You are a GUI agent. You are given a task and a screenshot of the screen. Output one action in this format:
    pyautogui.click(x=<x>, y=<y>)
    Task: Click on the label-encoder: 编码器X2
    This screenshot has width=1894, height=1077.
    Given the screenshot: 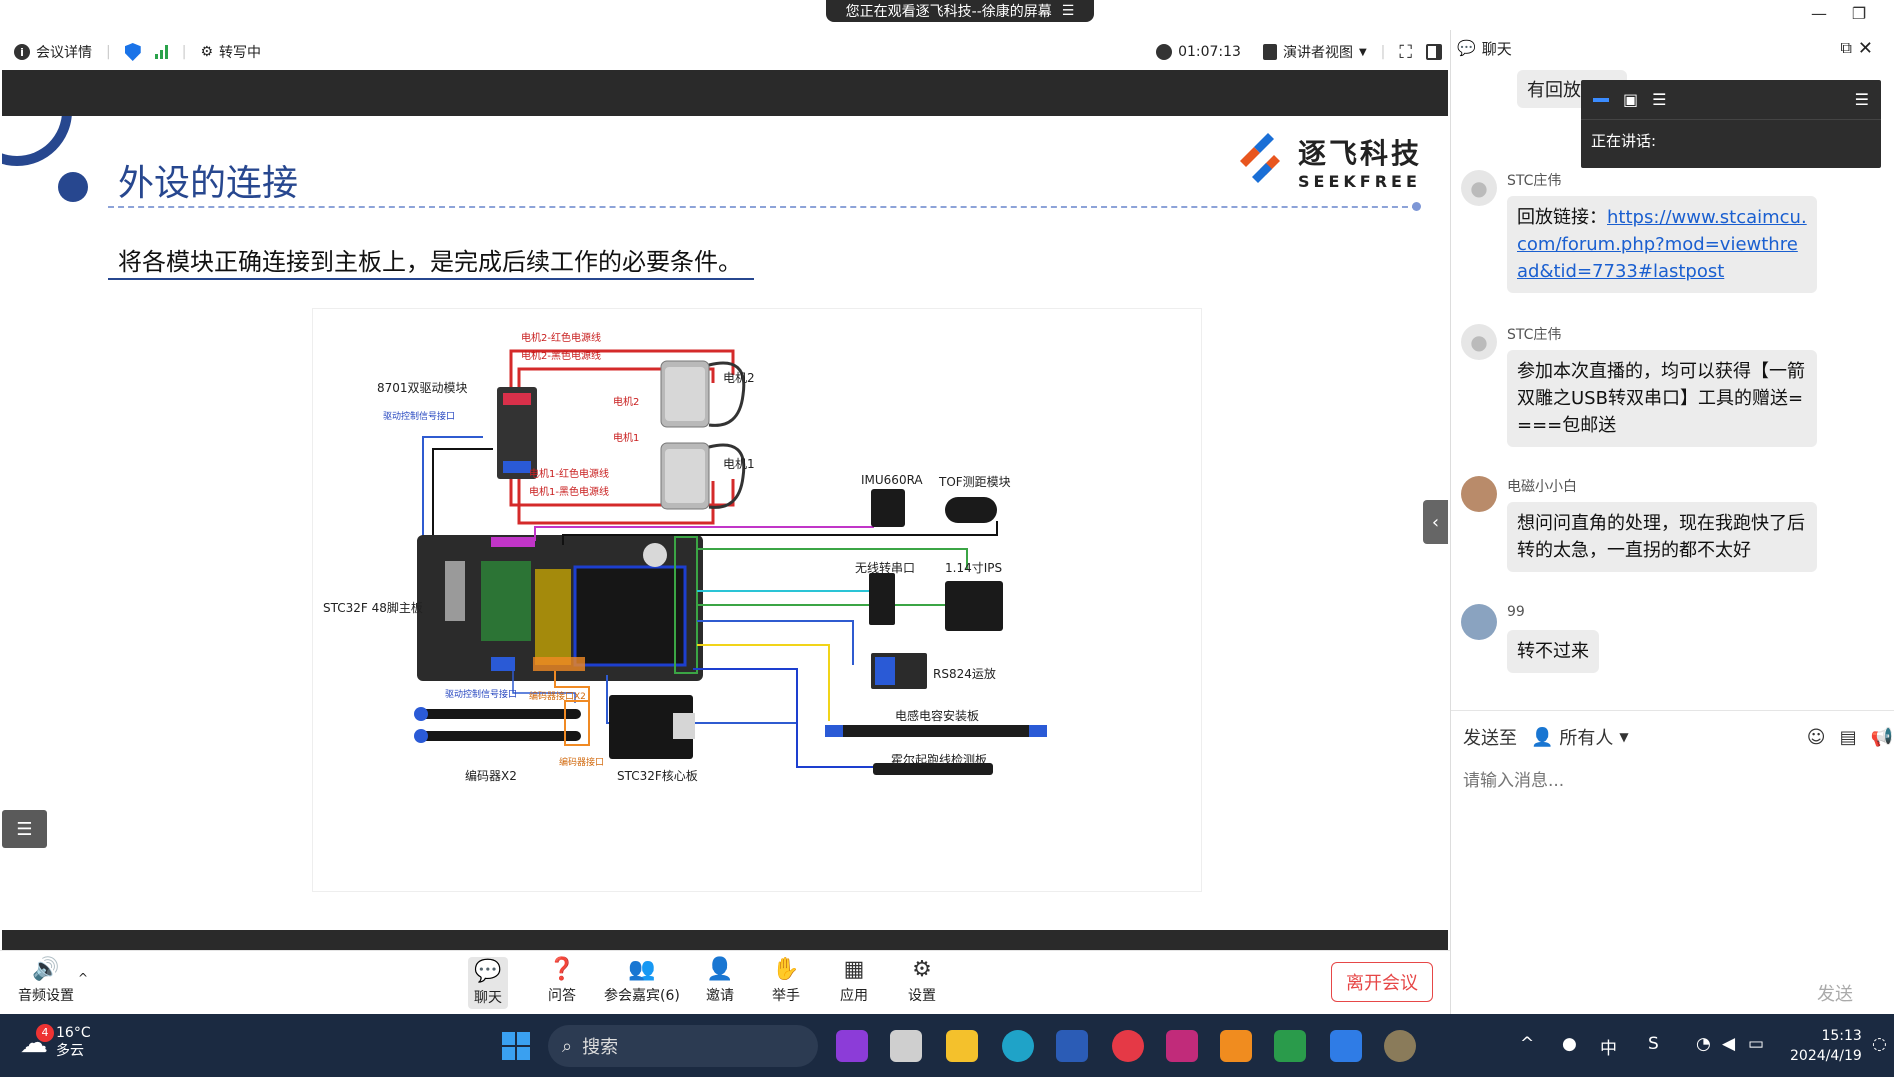 What is the action you would take?
    pyautogui.click(x=491, y=776)
    